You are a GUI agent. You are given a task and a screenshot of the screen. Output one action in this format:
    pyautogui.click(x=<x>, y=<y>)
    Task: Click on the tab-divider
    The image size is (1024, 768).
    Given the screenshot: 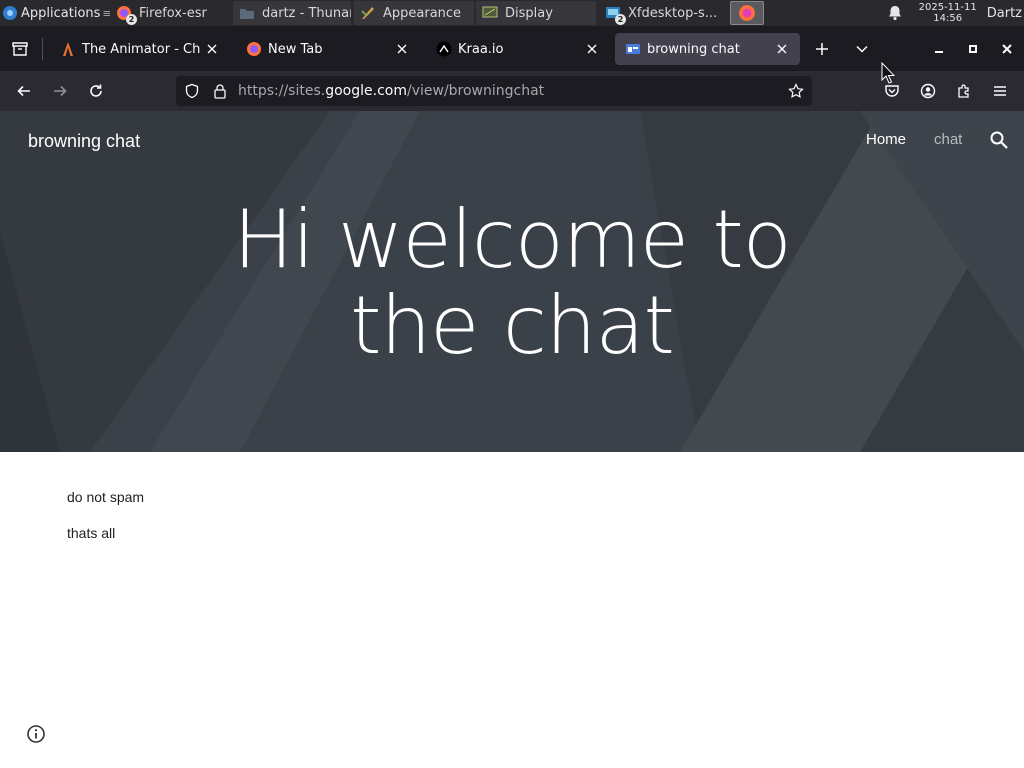 What is the action you would take?
    pyautogui.click(x=42, y=49)
    